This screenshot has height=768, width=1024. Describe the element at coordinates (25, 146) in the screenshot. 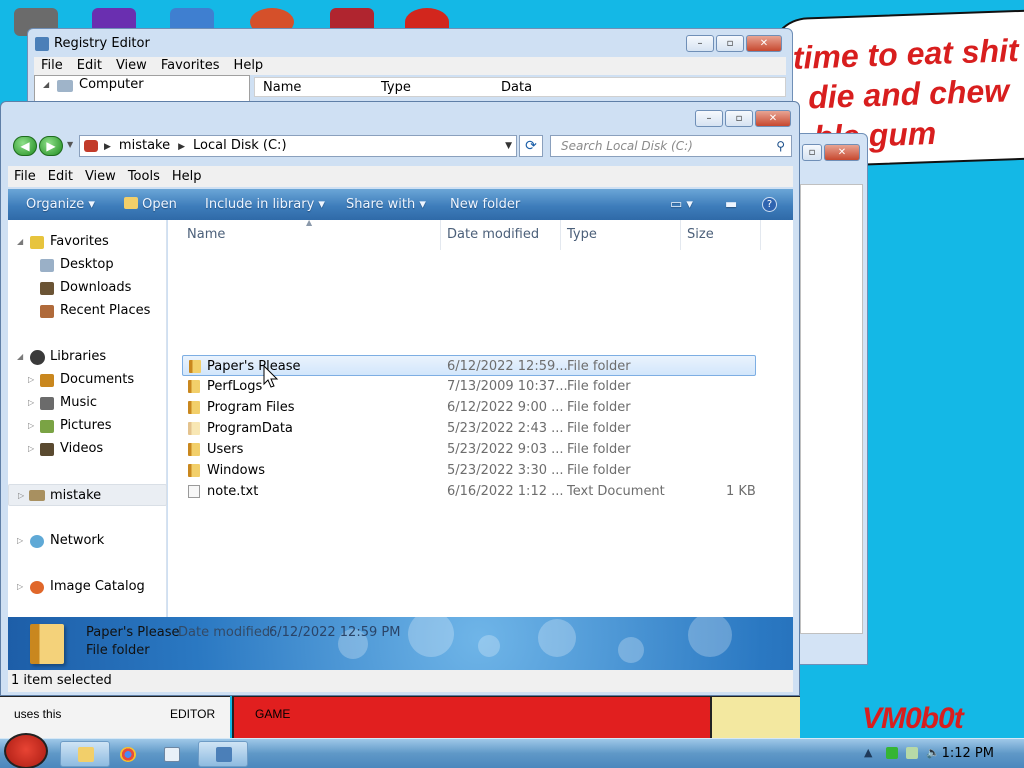

I see `back-button: ◀` at that location.